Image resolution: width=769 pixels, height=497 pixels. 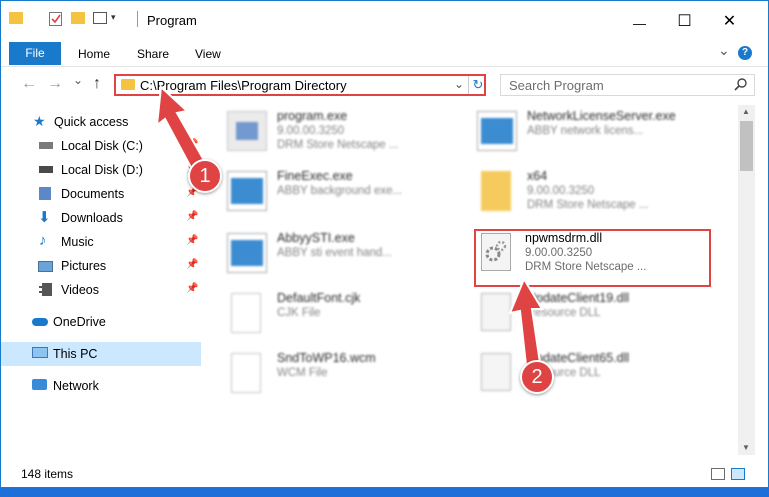 I want to click on cloud-icon, so click(x=40, y=322).